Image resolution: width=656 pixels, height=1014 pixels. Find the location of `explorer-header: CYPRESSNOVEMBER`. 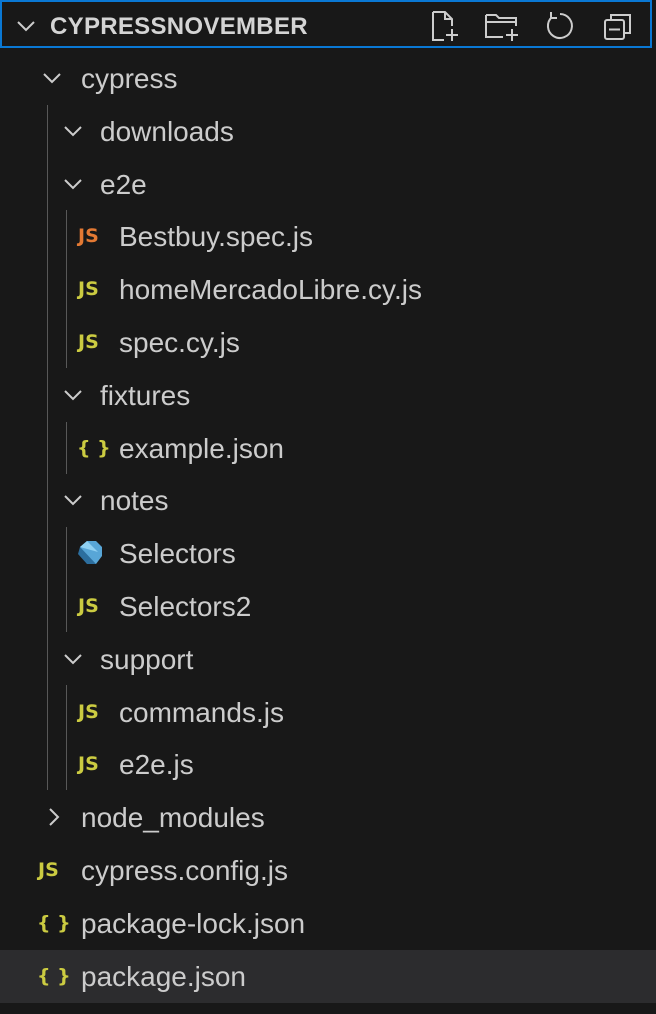

explorer-header: CYPRESSNOVEMBER is located at coordinates (326, 24).